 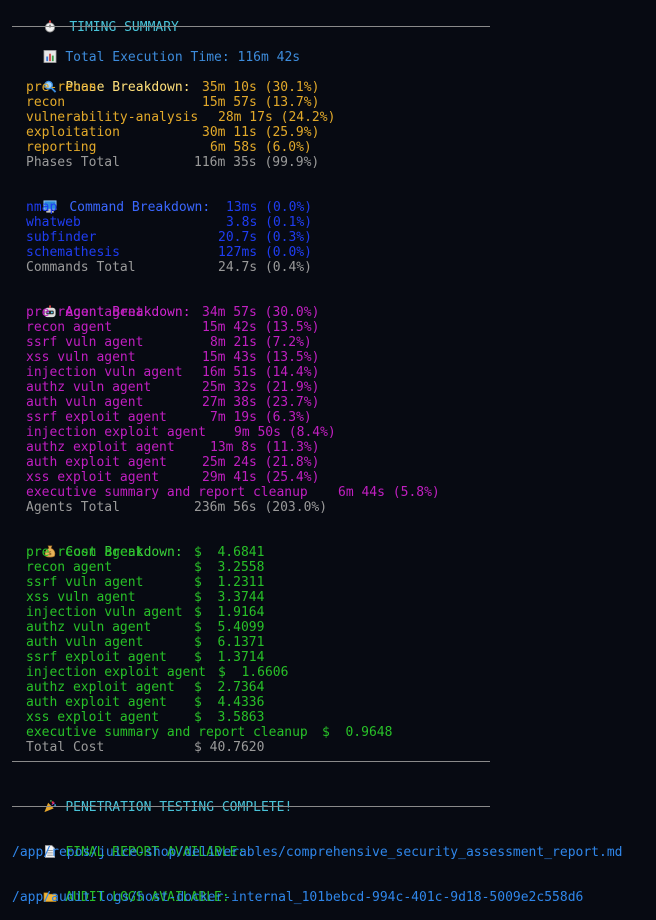 What do you see at coordinates (173, 327) in the screenshot?
I see `list-item: recon agent 15m 42s (13.5%)` at bounding box center [173, 327].